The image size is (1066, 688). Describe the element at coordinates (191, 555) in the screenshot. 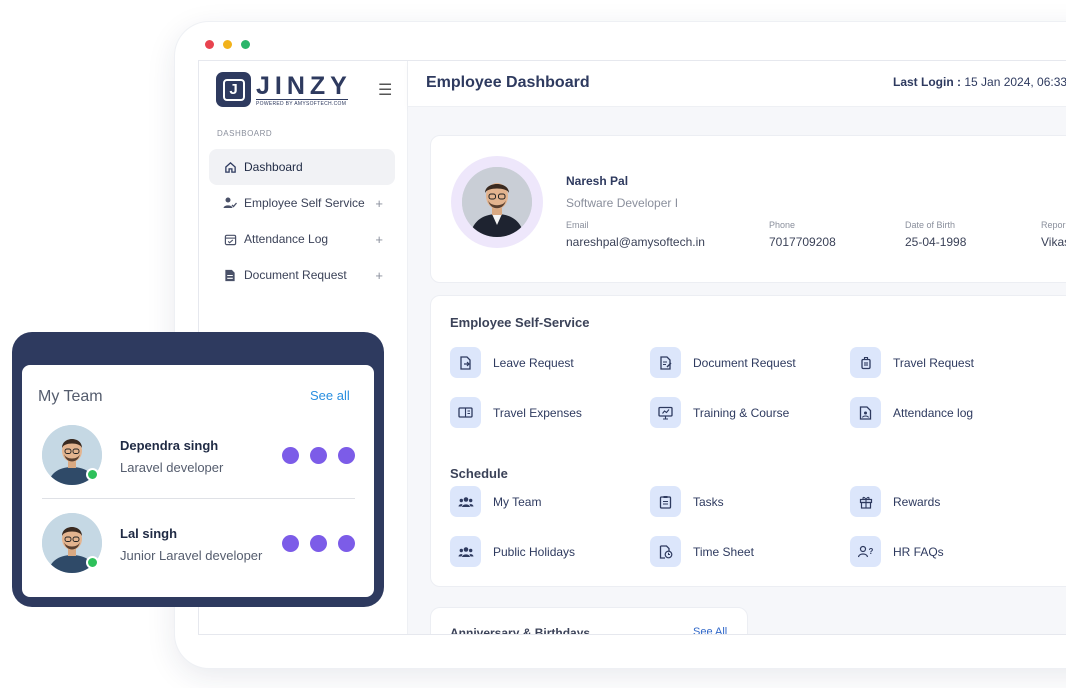

I see `member-role: Junior Laravel developer` at that location.